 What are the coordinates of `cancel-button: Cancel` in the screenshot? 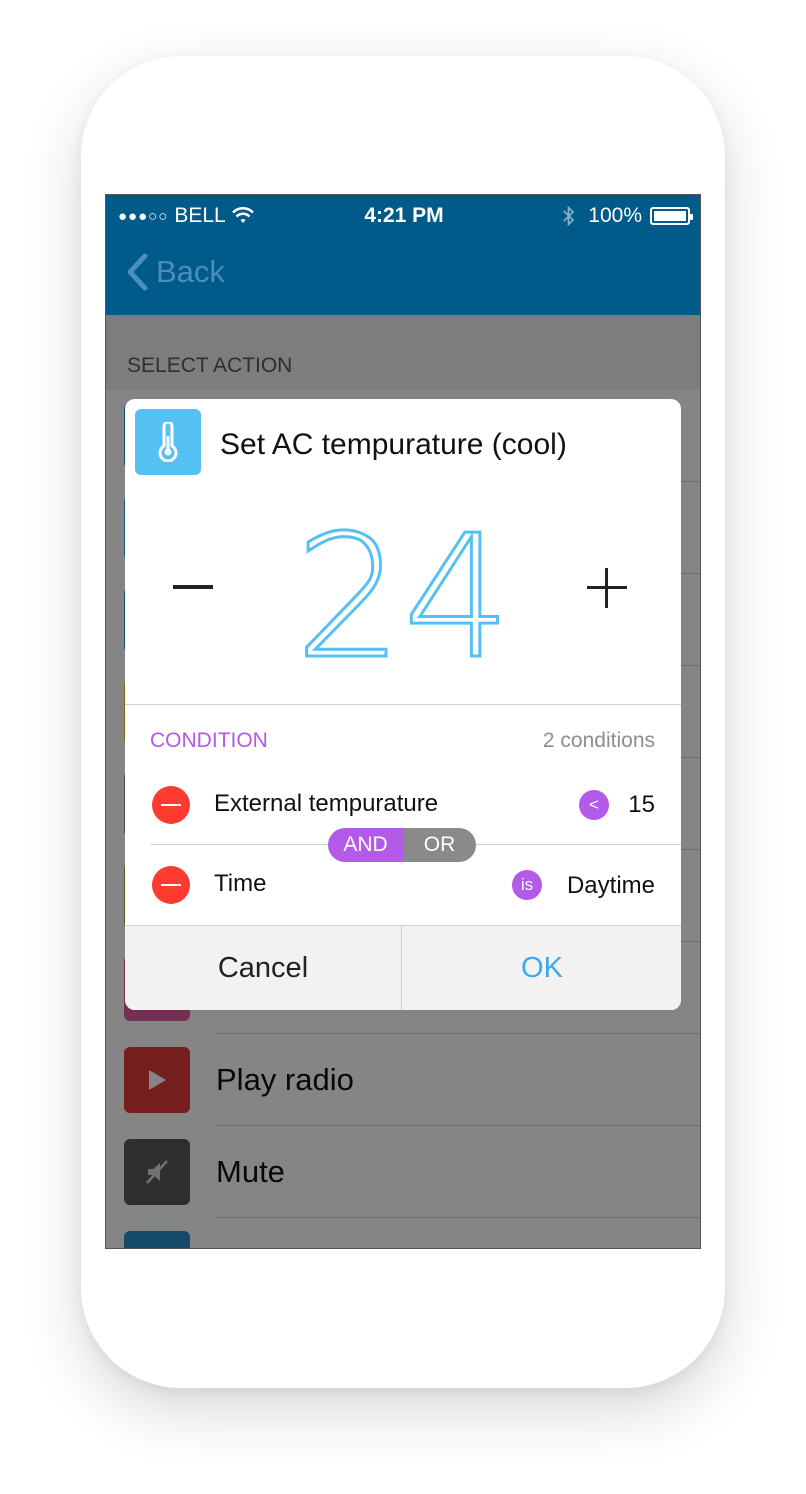 It's located at (263, 968).